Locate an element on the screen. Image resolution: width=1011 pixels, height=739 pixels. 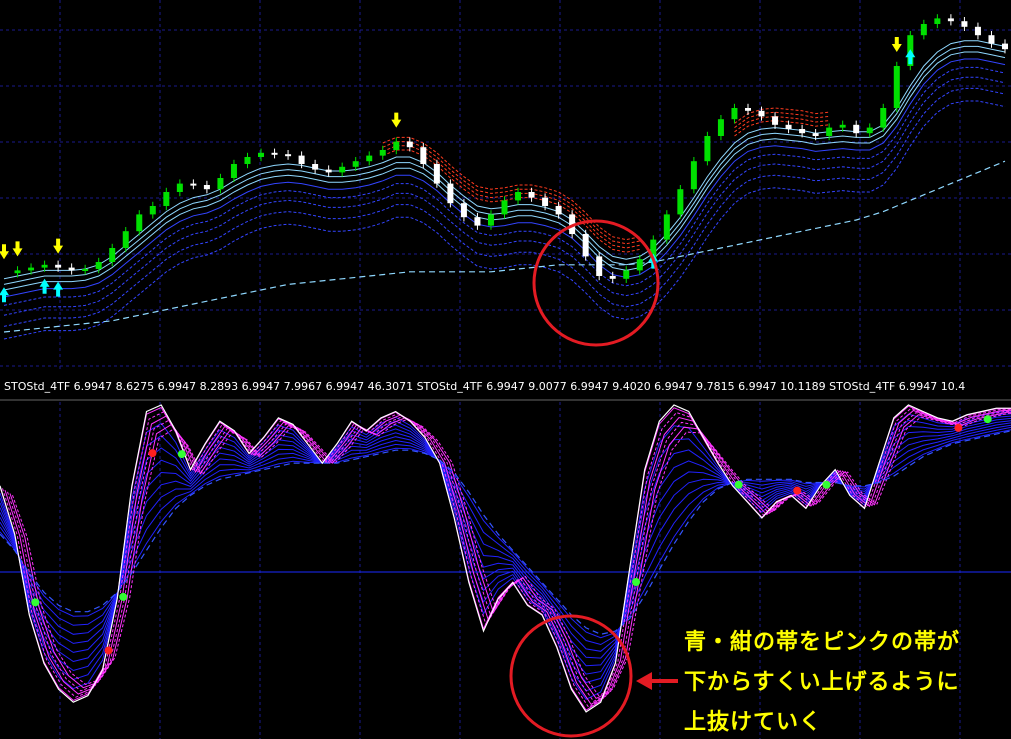
highlight-circle-price is located at coordinates (596, 283).